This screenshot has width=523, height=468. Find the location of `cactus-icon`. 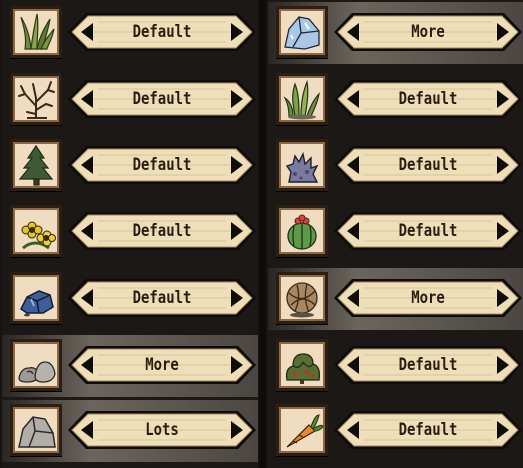

cactus-icon is located at coordinates (302, 231).